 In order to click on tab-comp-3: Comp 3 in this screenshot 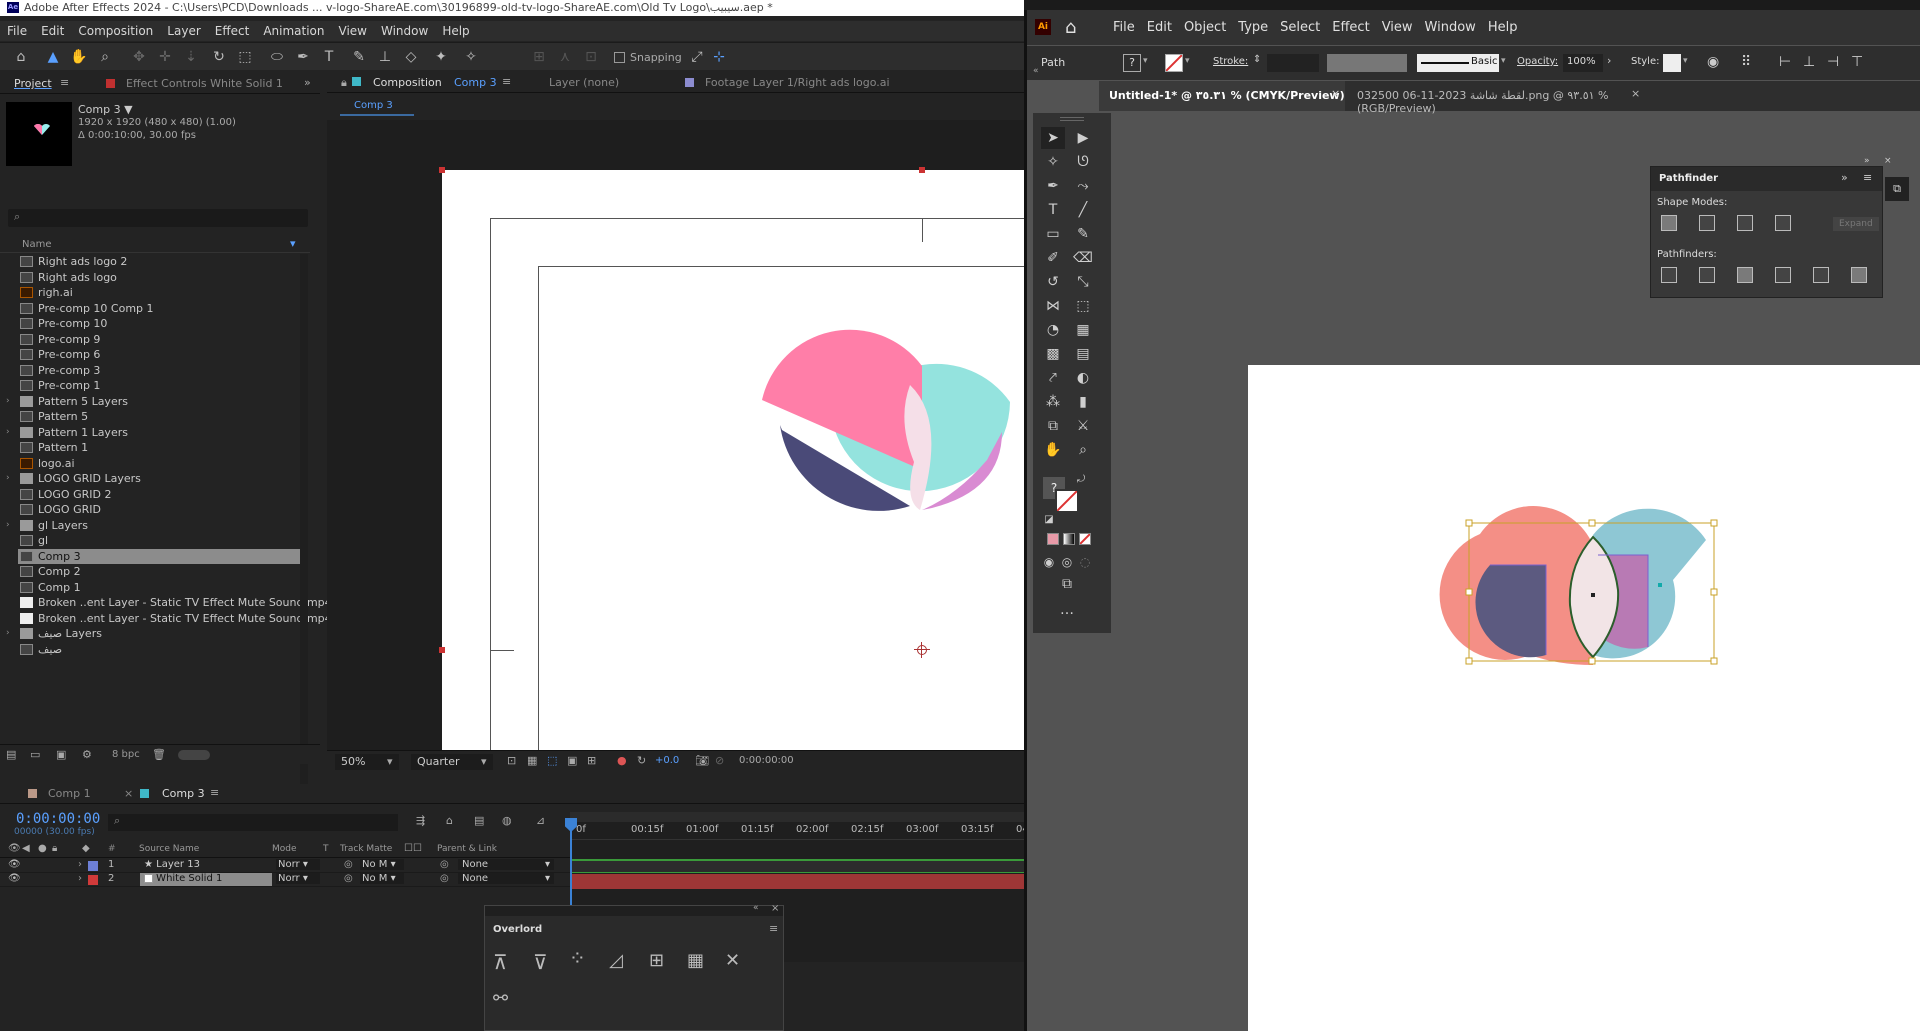, I will do `click(183, 793)`.